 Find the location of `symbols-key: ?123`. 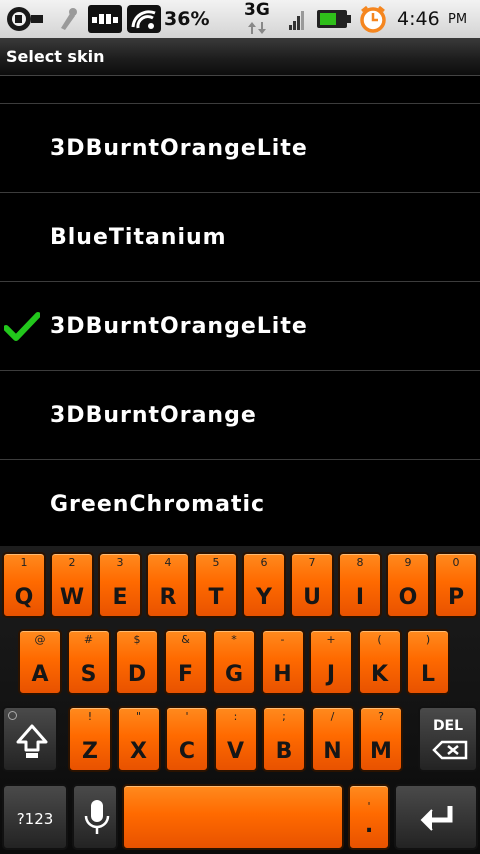

symbols-key: ?123 is located at coordinates (35, 817).